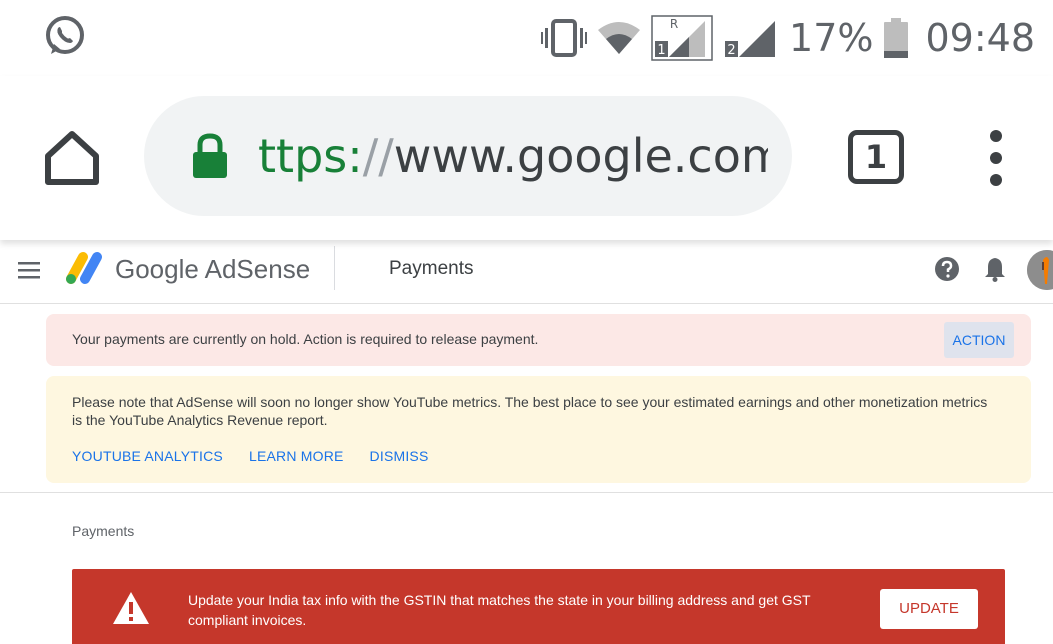 Image resolution: width=1053 pixels, height=644 pixels. What do you see at coordinates (526, 38) in the screenshot?
I see `status-bar: 1 R 2 17% 09:48` at bounding box center [526, 38].